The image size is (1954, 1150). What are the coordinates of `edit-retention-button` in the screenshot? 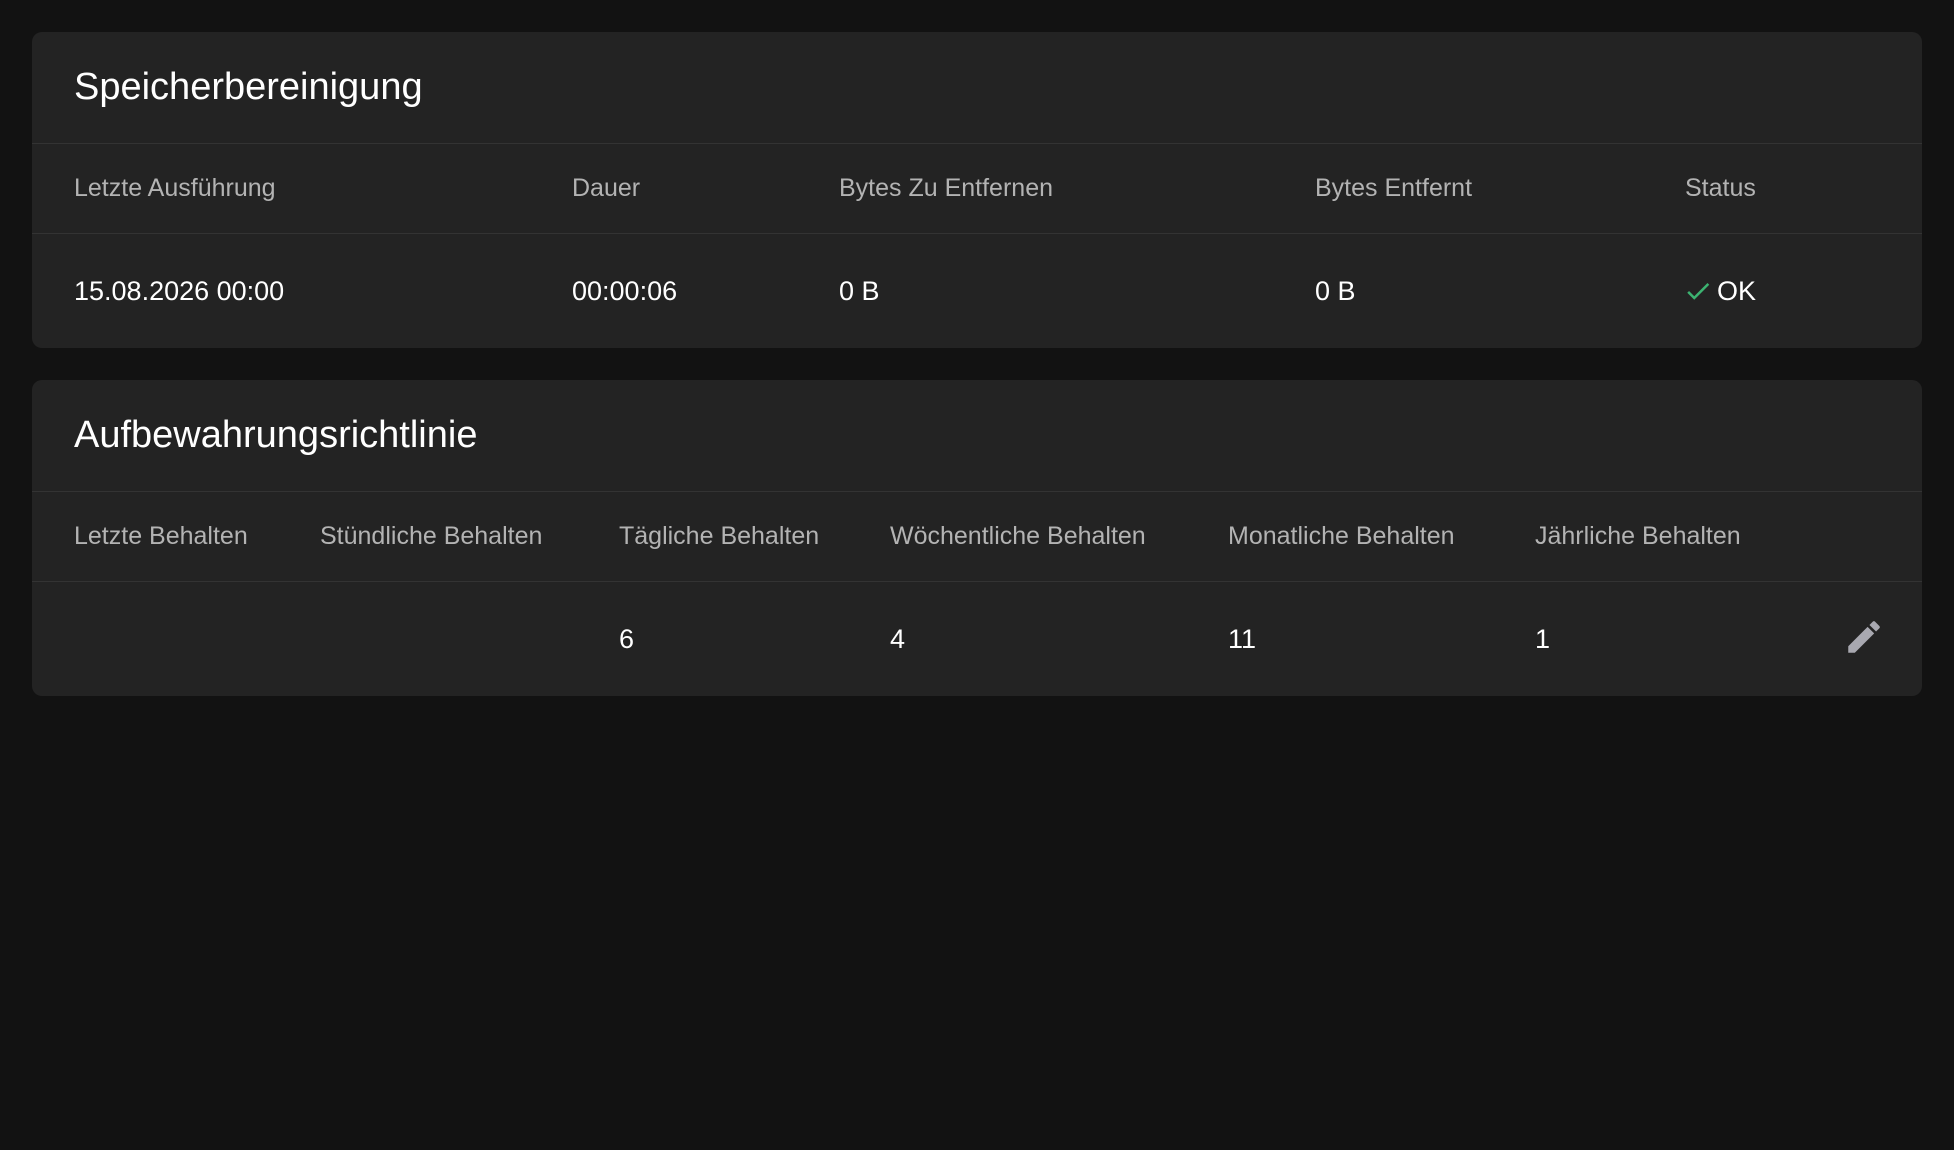 It's located at (1864, 639).